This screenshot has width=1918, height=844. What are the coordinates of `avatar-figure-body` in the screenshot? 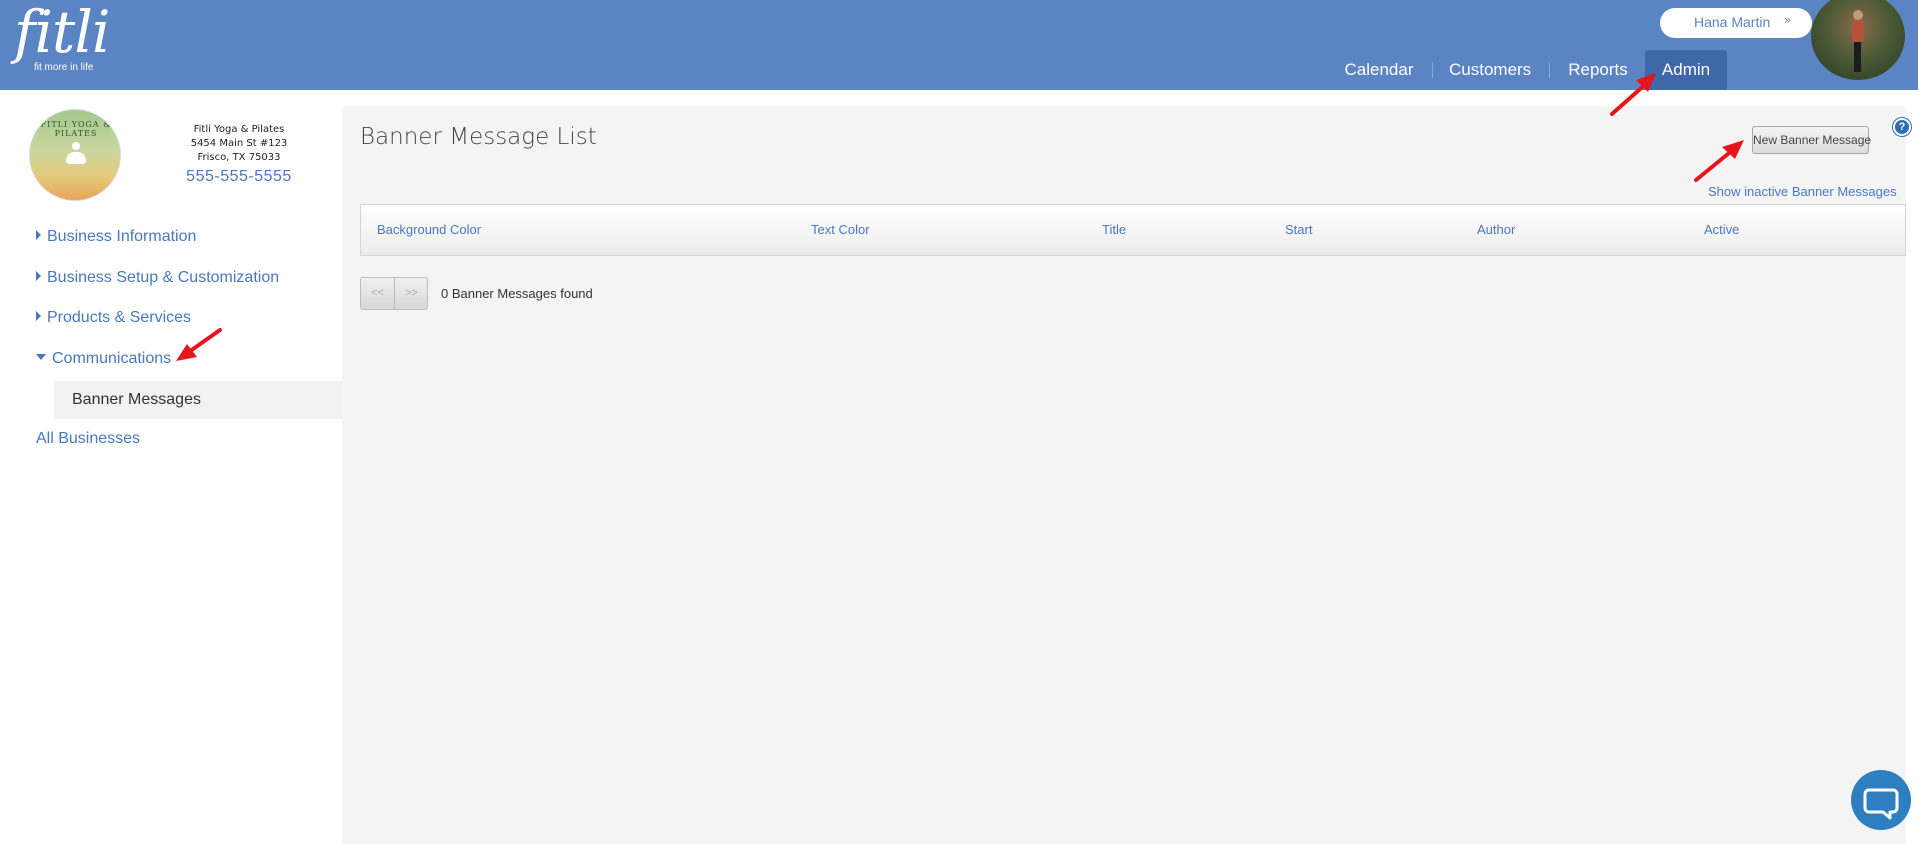 It's located at (1858, 31).